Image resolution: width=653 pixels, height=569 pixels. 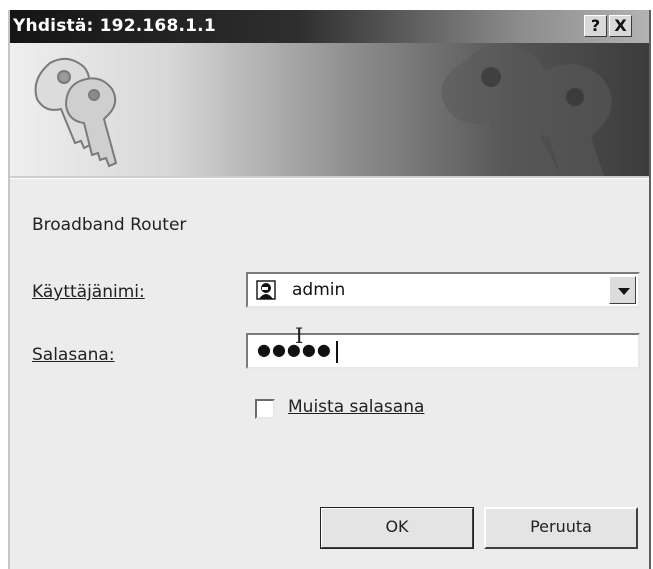 What do you see at coordinates (319, 290) in the screenshot?
I see `username-value: admin` at bounding box center [319, 290].